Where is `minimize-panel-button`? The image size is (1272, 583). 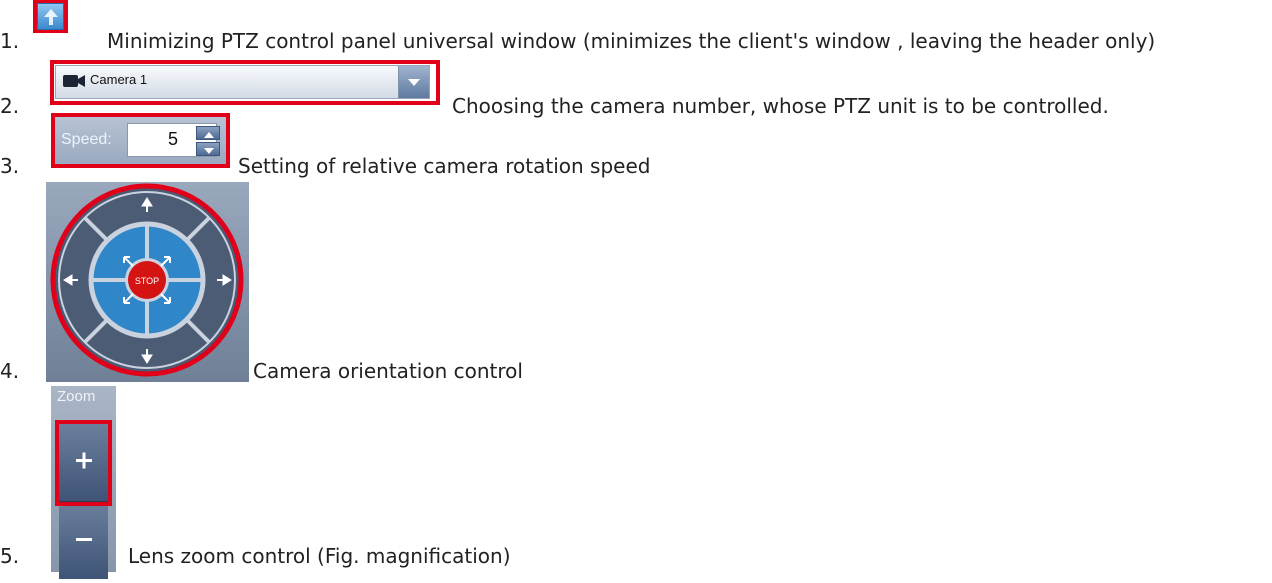
minimize-panel-button is located at coordinates (50, 16).